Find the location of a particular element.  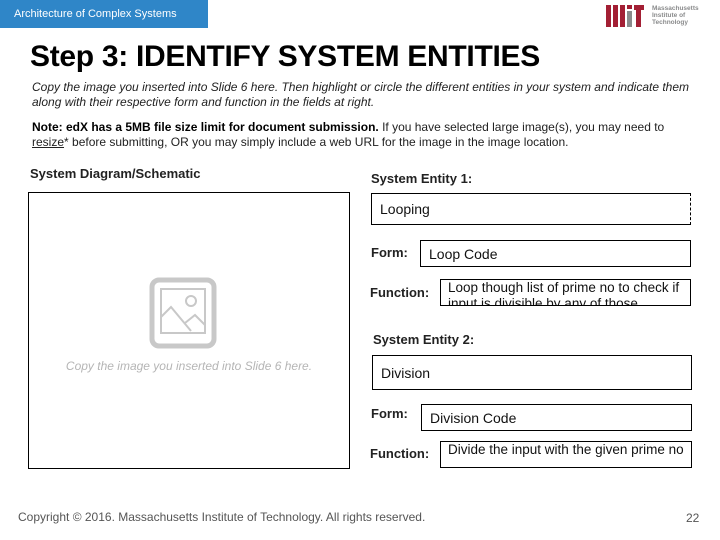

entity-2-function-field: Divide the input with the given prime no is located at coordinates (566, 454).